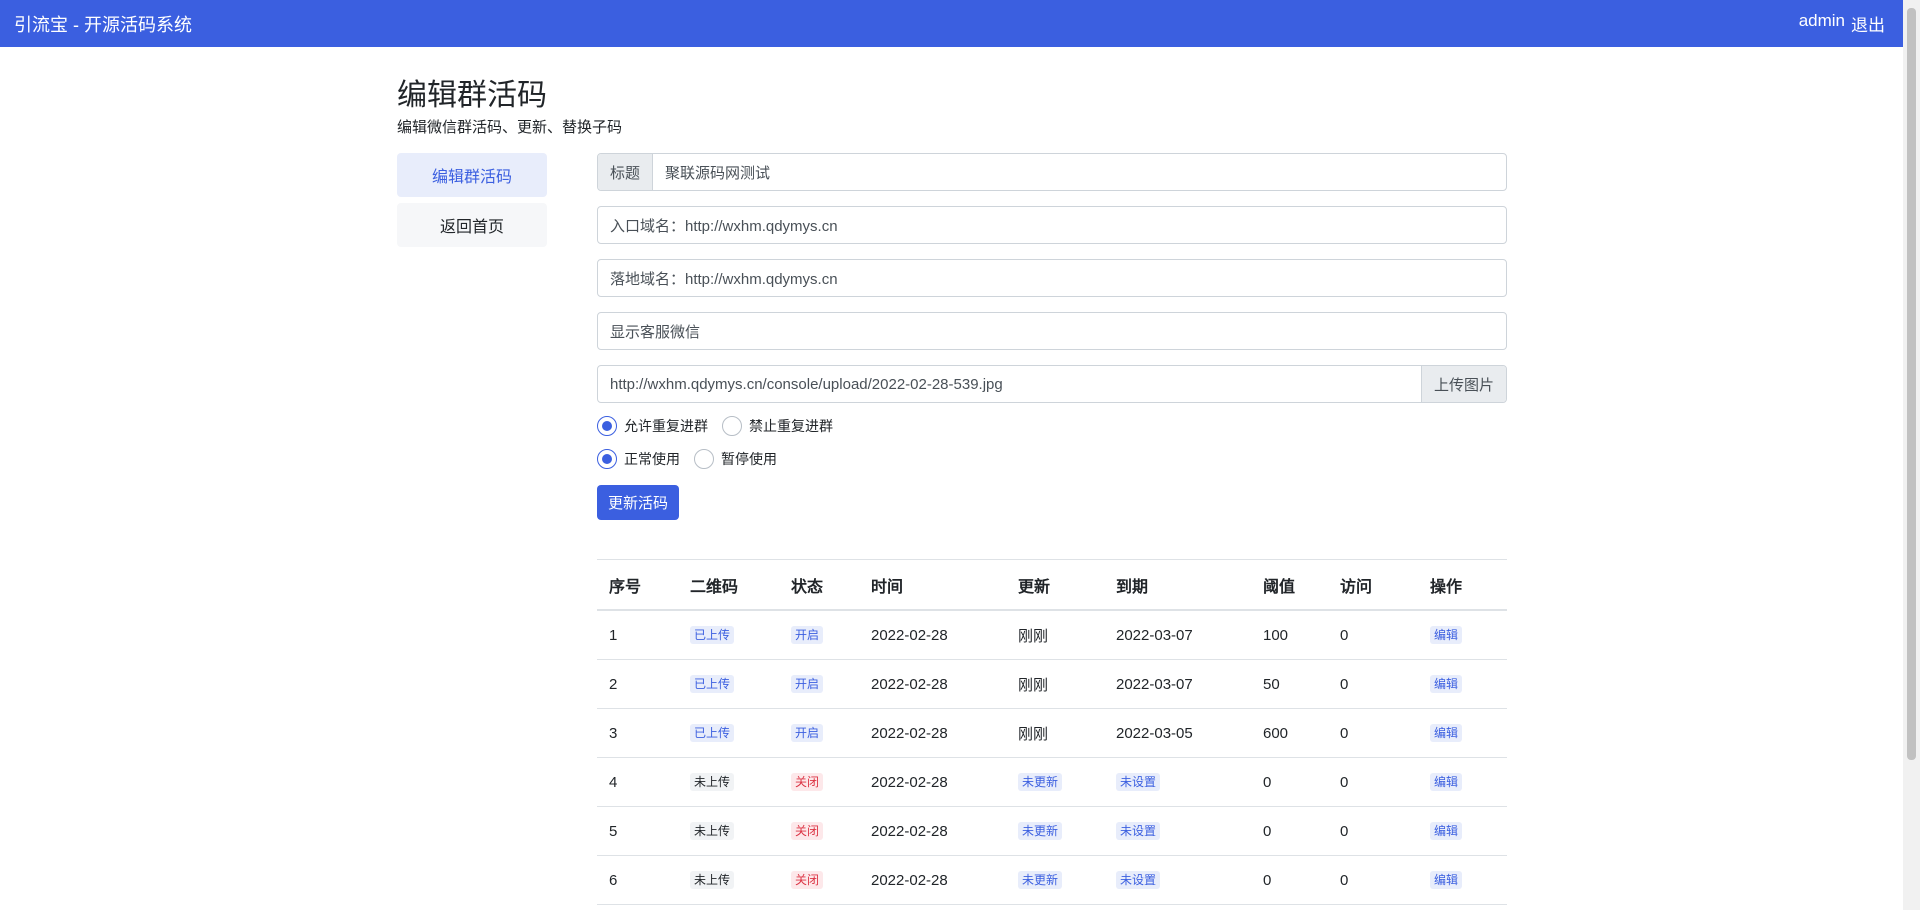  Describe the element at coordinates (1463, 384) in the screenshot. I see `upload-image-button: 上传图片` at that location.